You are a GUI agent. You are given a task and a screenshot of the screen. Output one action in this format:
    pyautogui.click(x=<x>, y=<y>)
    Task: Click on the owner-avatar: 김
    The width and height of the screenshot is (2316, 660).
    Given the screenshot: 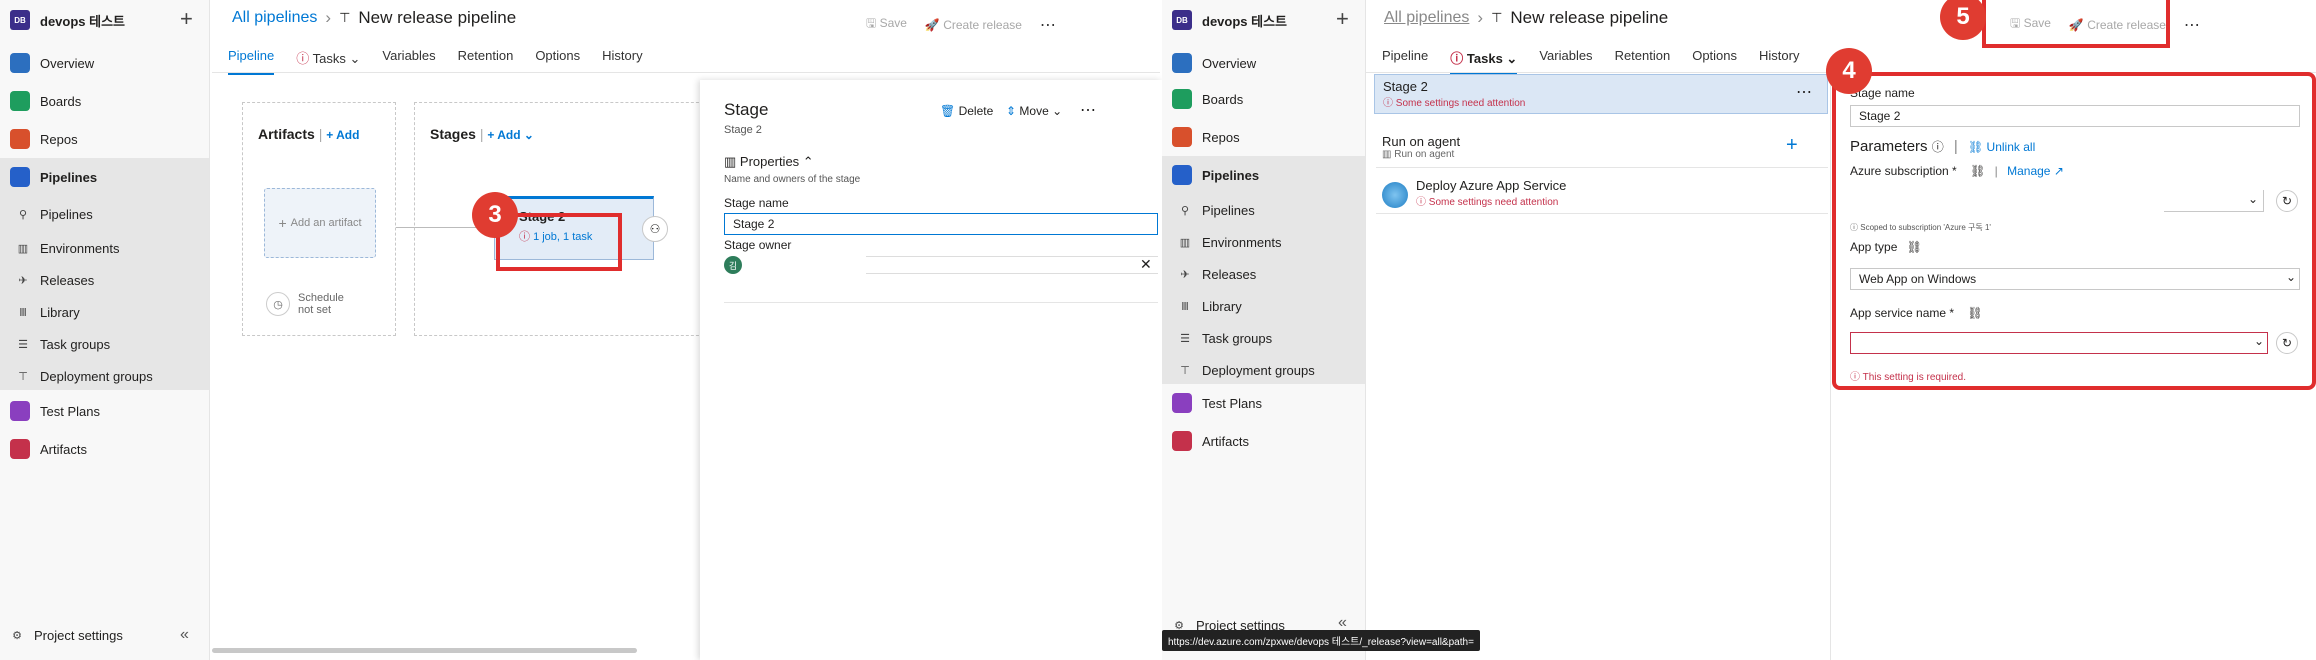 What is the action you would take?
    pyautogui.click(x=733, y=265)
    